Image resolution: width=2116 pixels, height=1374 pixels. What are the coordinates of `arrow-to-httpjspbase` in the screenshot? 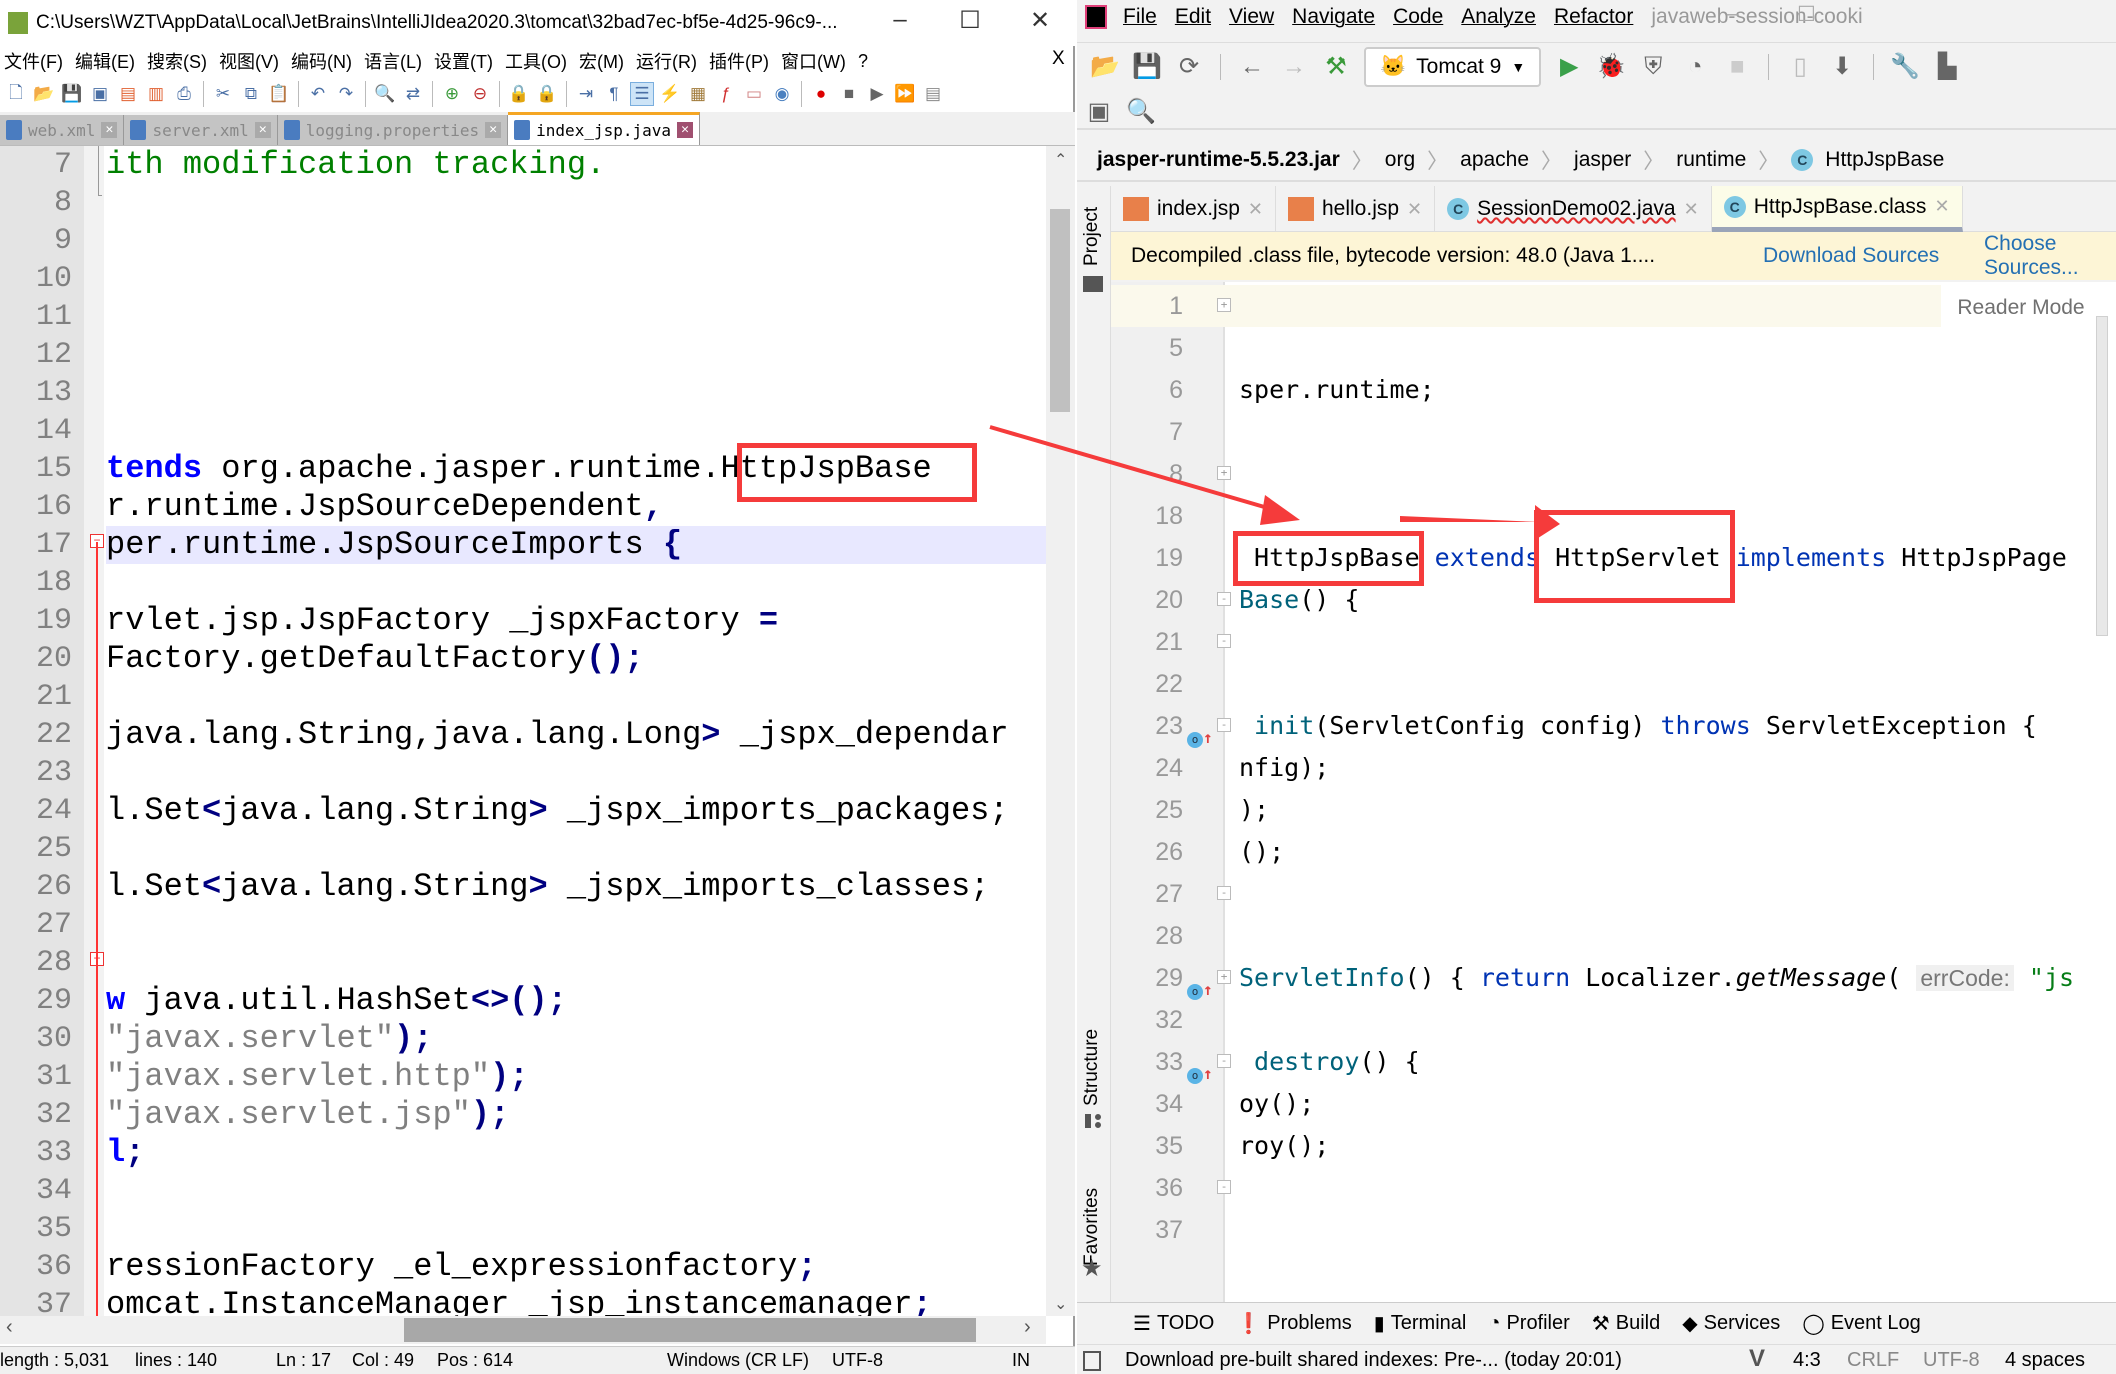 It's located at (1144, 475).